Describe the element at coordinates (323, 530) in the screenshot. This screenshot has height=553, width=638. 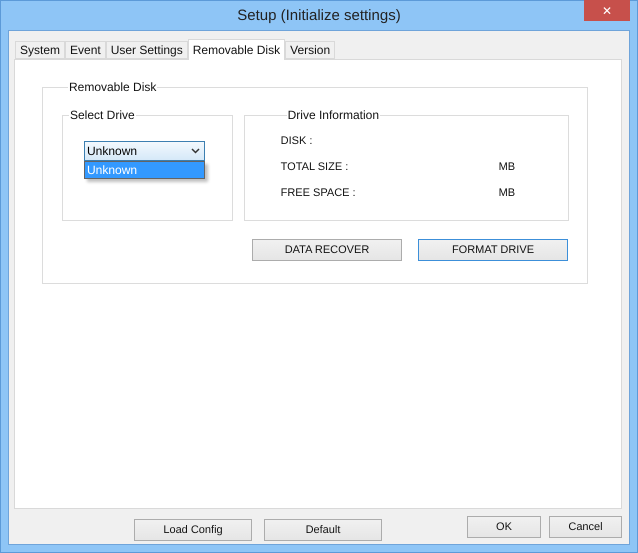
I see `footer-button: Default` at that location.